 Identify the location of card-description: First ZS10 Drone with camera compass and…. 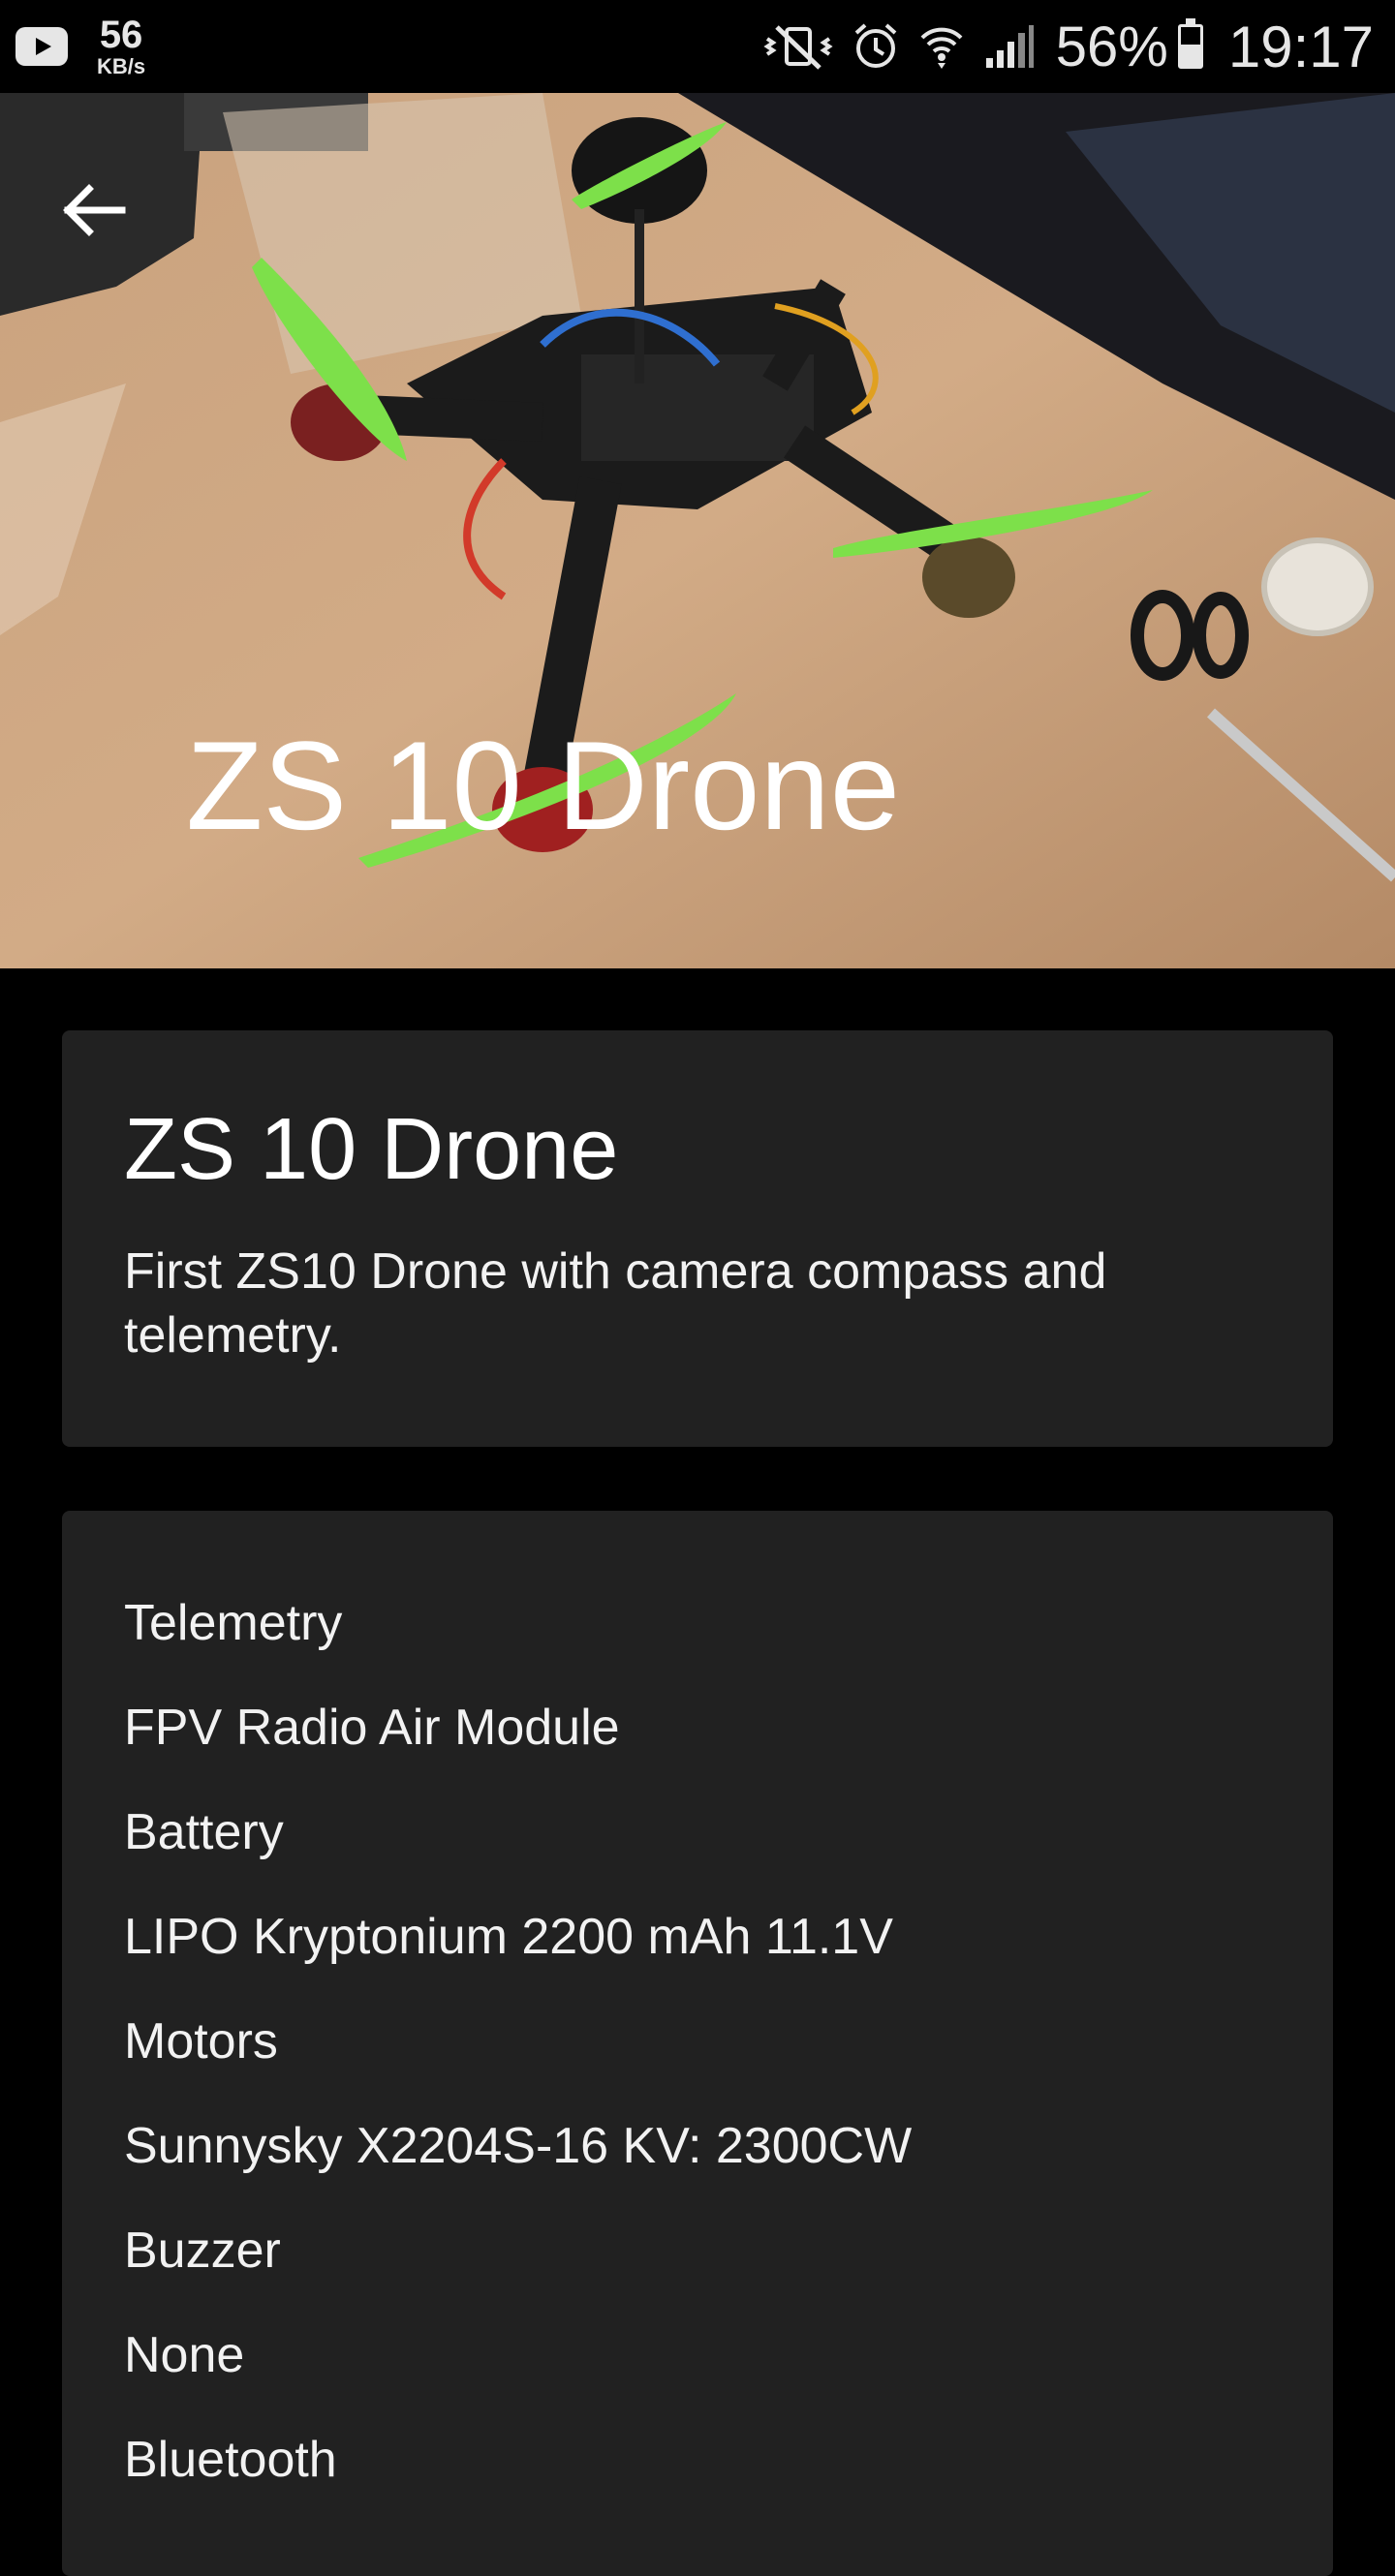
(615, 1303).